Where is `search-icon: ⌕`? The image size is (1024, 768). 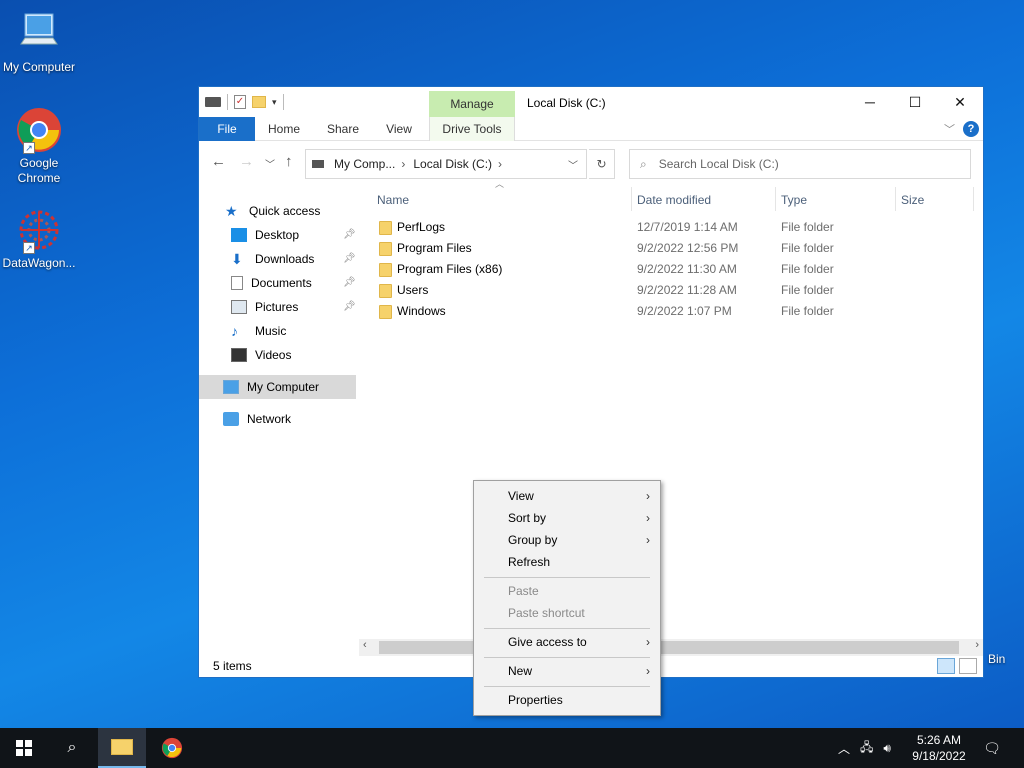
search-icon: ⌕ is located at coordinates (72, 748).